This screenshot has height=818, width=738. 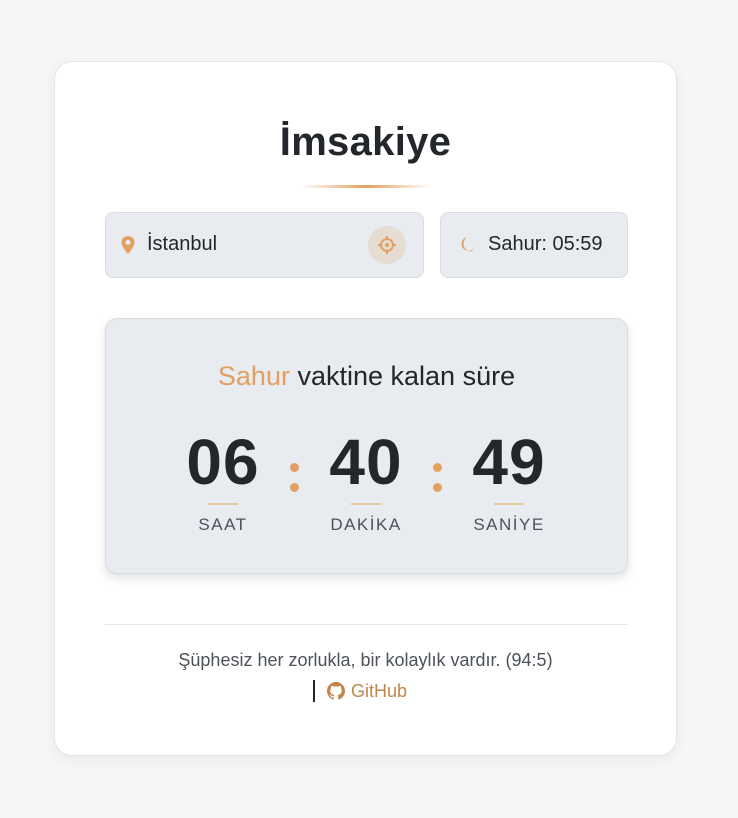 I want to click on minutes-unit: 40 DAKİKA, so click(x=366, y=481).